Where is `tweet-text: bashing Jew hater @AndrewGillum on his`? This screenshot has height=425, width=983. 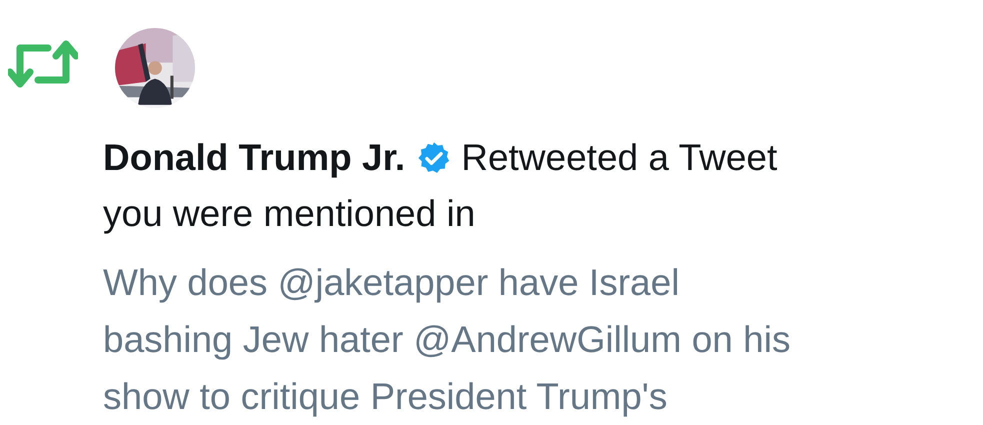 tweet-text: bashing Jew hater @AndrewGillum on his is located at coordinates (446, 340).